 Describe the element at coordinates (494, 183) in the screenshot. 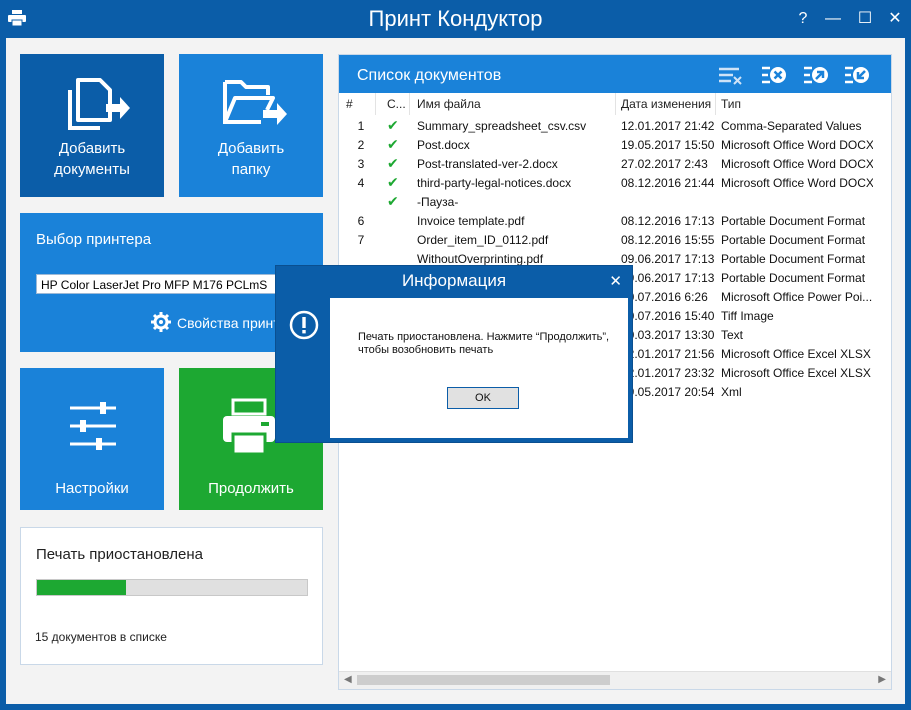

I see `row-file-name: third-party-legal-notices.docx` at that location.